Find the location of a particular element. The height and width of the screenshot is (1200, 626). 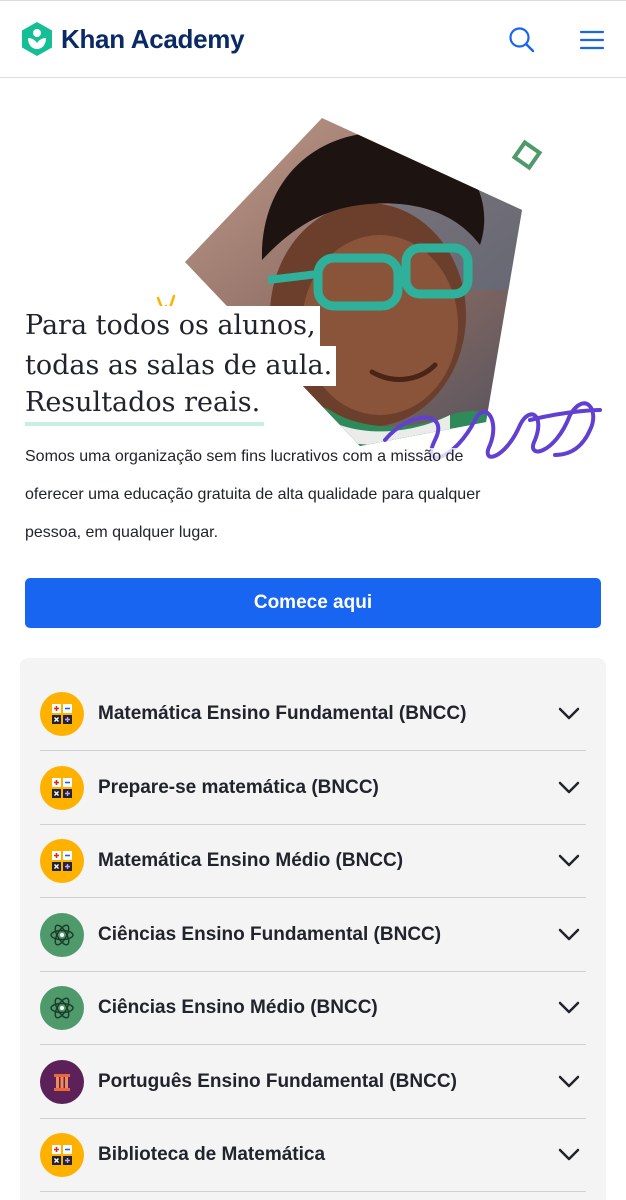

khan-academy-logo: Khan Academy is located at coordinates (132, 39).